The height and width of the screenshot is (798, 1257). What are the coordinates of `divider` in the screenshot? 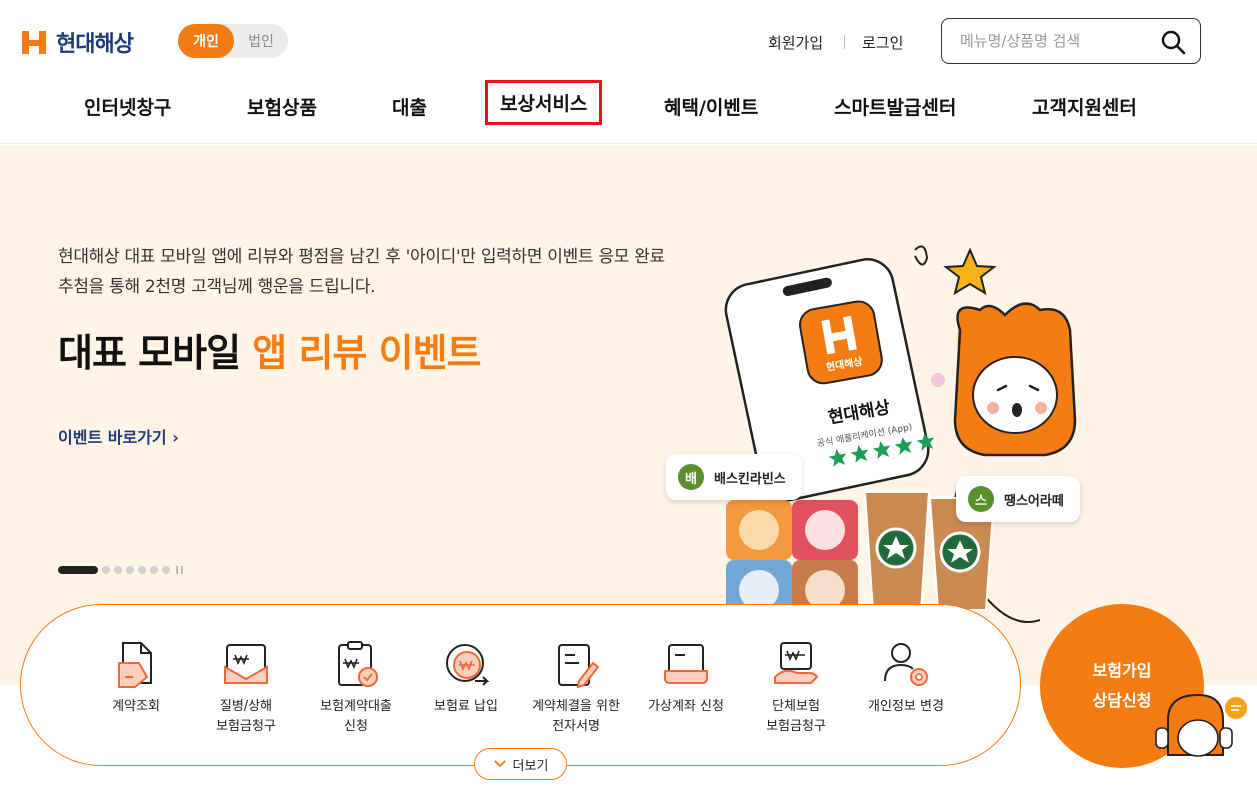 It's located at (844, 42).